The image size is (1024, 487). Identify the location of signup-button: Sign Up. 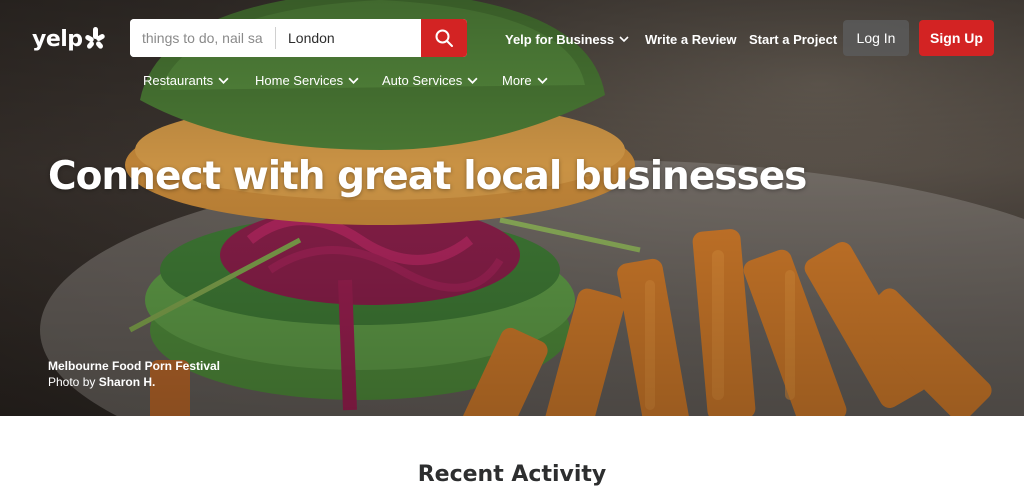
(956, 38).